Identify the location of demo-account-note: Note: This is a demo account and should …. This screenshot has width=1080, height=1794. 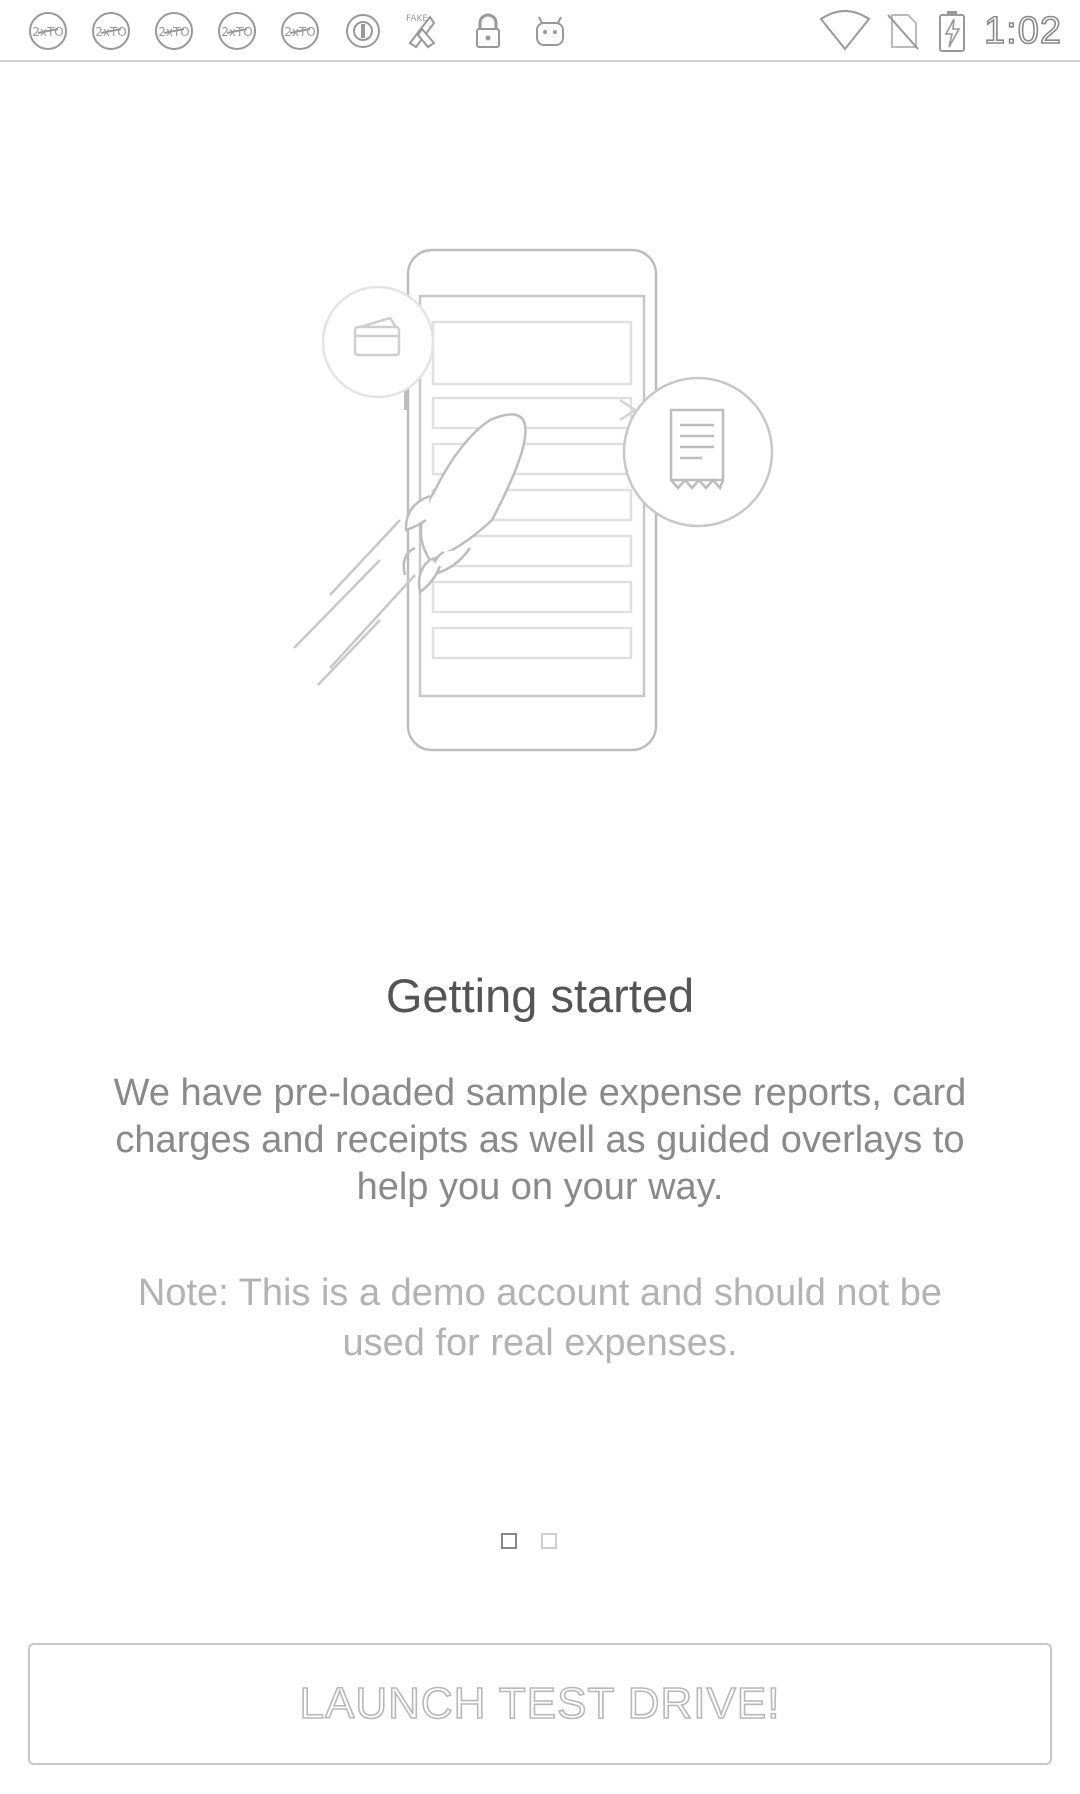
(540, 1318).